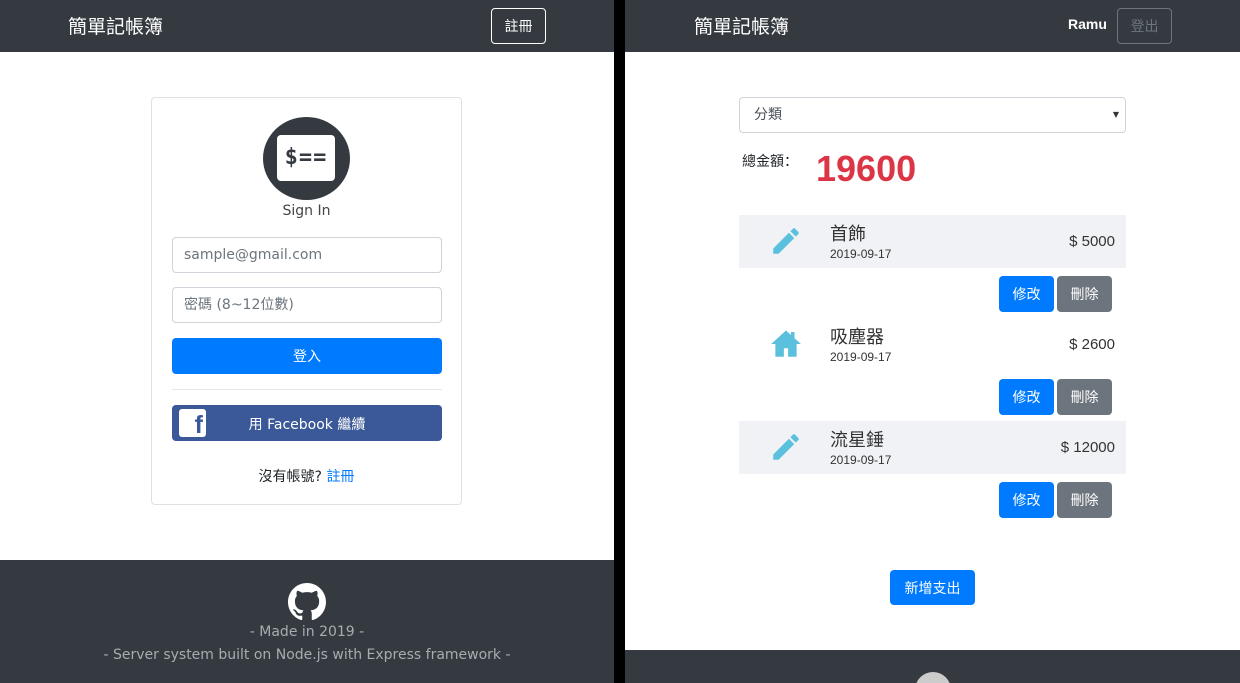  What do you see at coordinates (307, 356) in the screenshot?
I see `login-button: 登入` at bounding box center [307, 356].